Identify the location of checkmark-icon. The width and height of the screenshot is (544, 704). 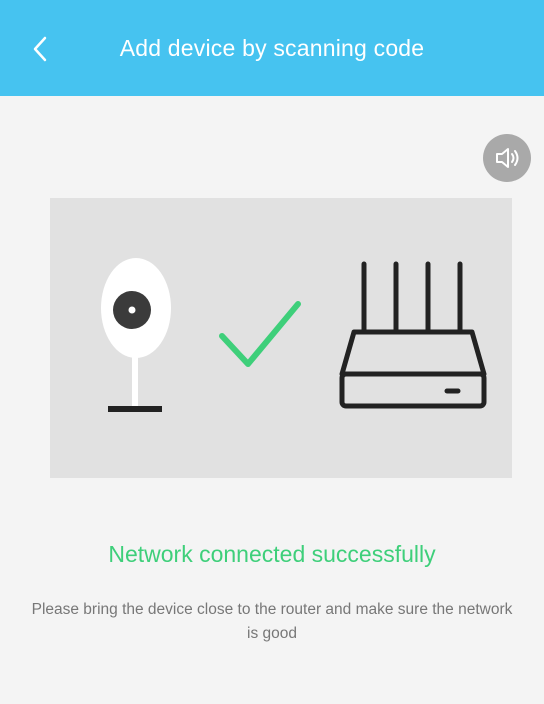
(260, 334).